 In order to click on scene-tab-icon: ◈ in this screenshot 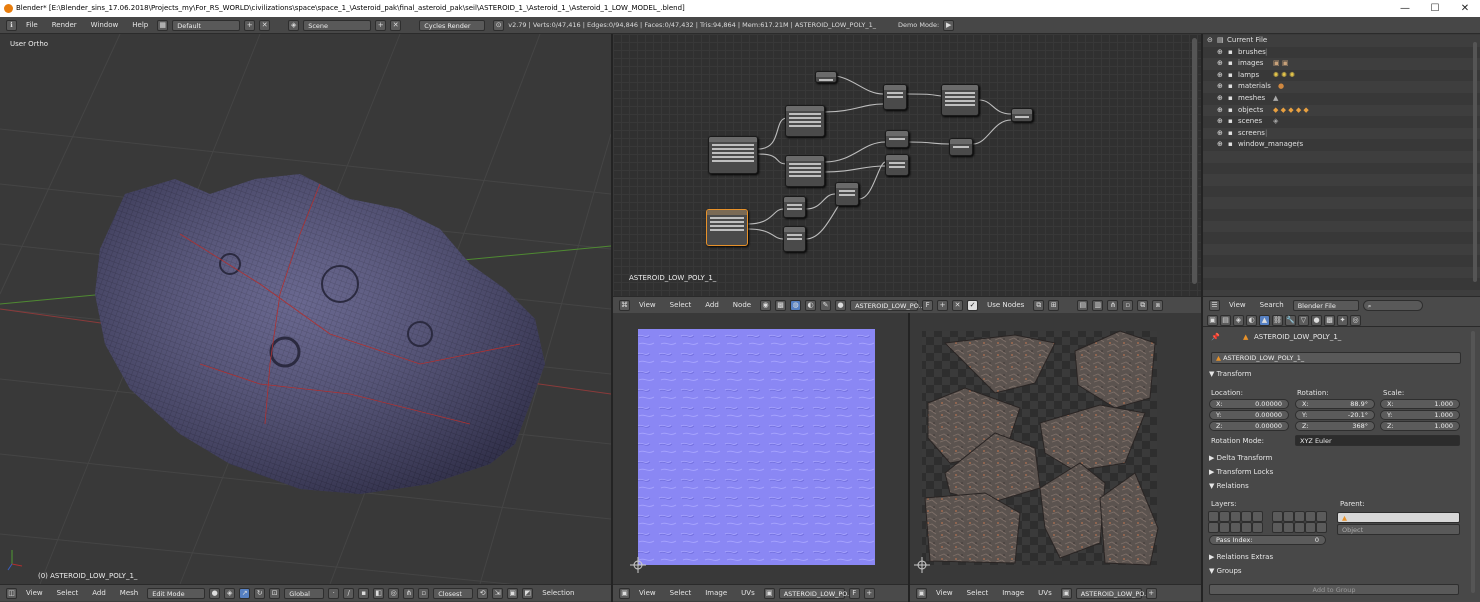, I will do `click(1238, 320)`.